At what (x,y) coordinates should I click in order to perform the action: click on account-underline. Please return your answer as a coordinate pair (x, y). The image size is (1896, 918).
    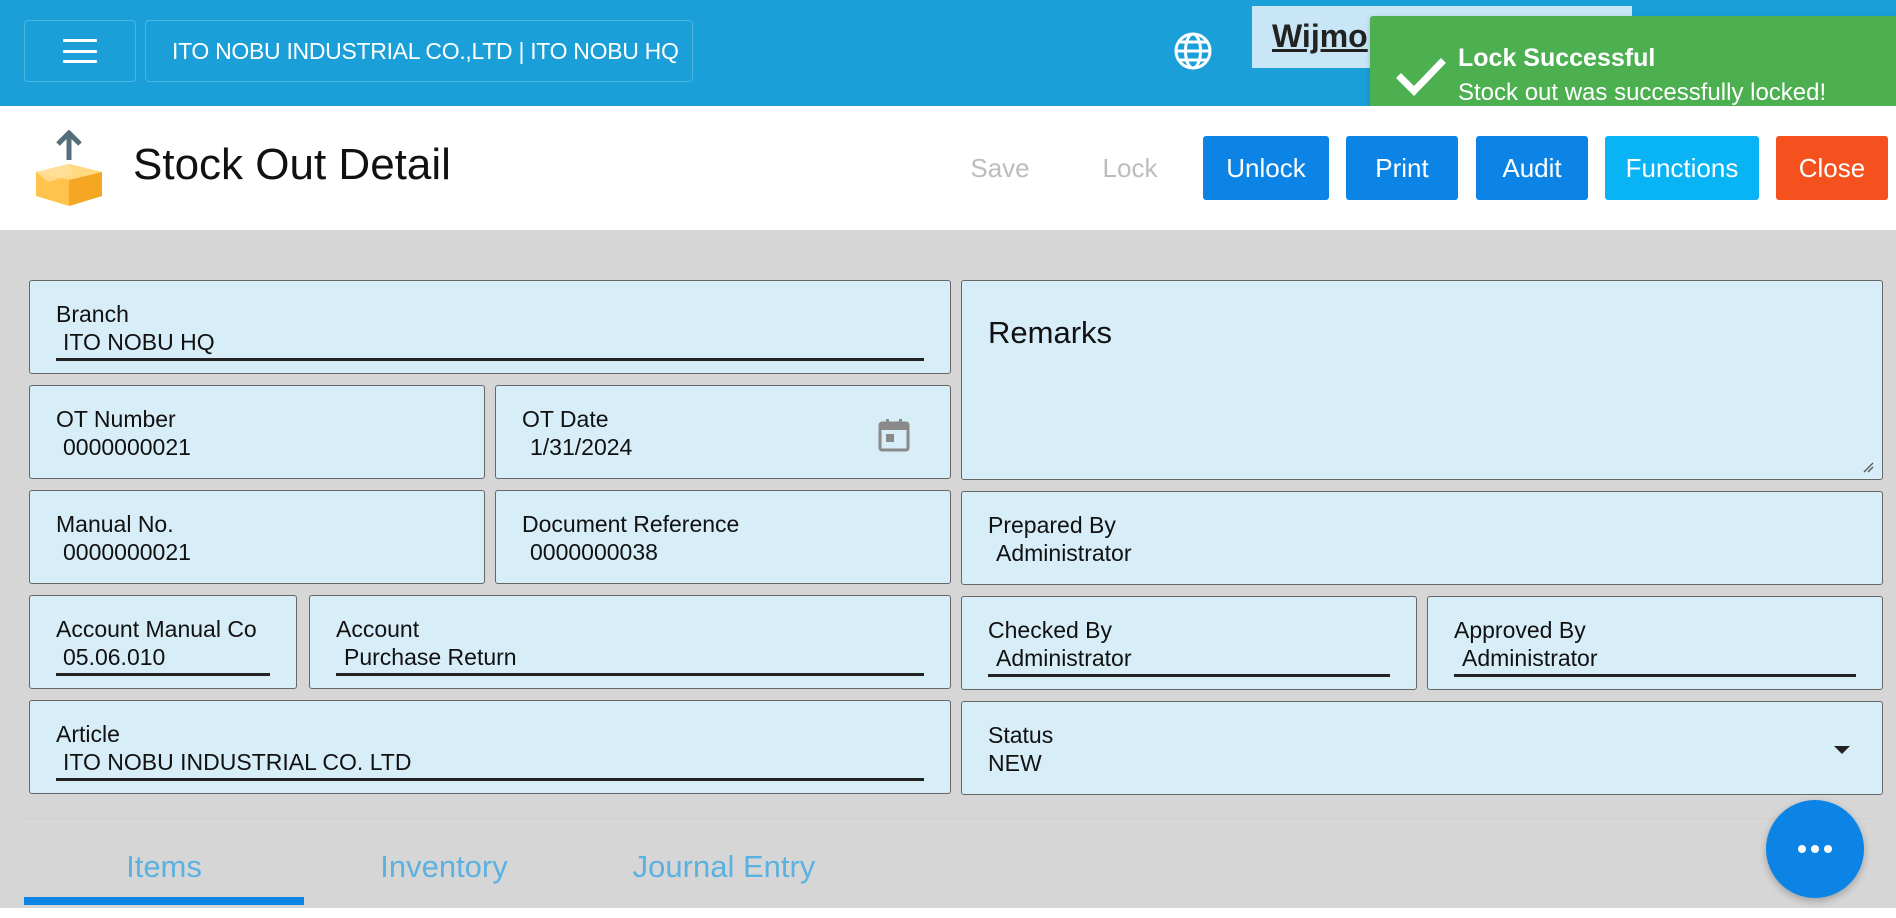
    Looking at the image, I should click on (630, 674).